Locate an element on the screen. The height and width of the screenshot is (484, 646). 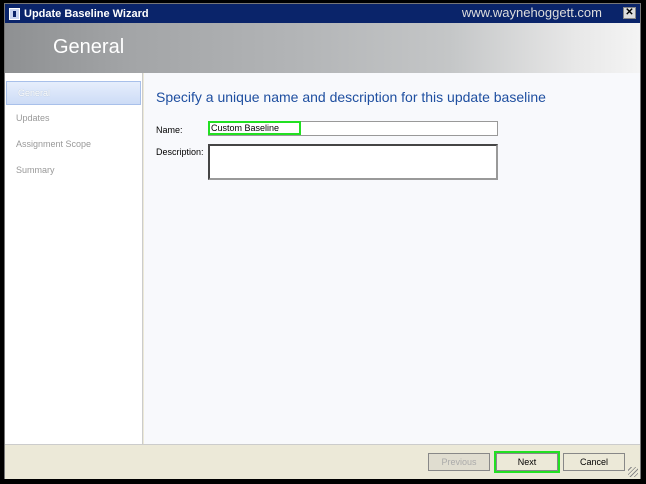
step-assignment-scope: Assignment Scope is located at coordinates (73, 144).